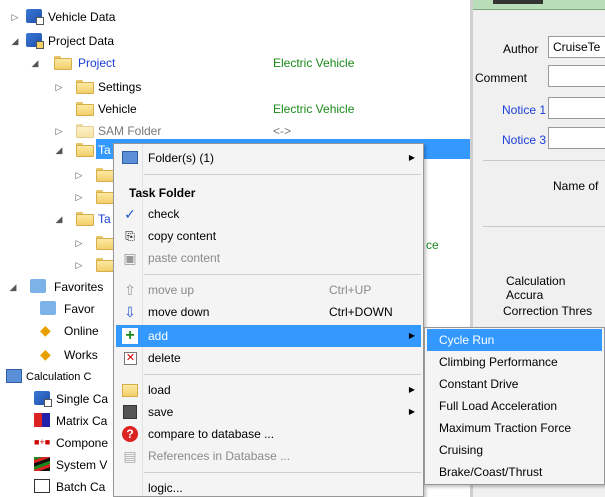 Image resolution: width=605 pixels, height=497 pixels. Describe the element at coordinates (576, 108) in the screenshot. I see `notice1-field` at that location.